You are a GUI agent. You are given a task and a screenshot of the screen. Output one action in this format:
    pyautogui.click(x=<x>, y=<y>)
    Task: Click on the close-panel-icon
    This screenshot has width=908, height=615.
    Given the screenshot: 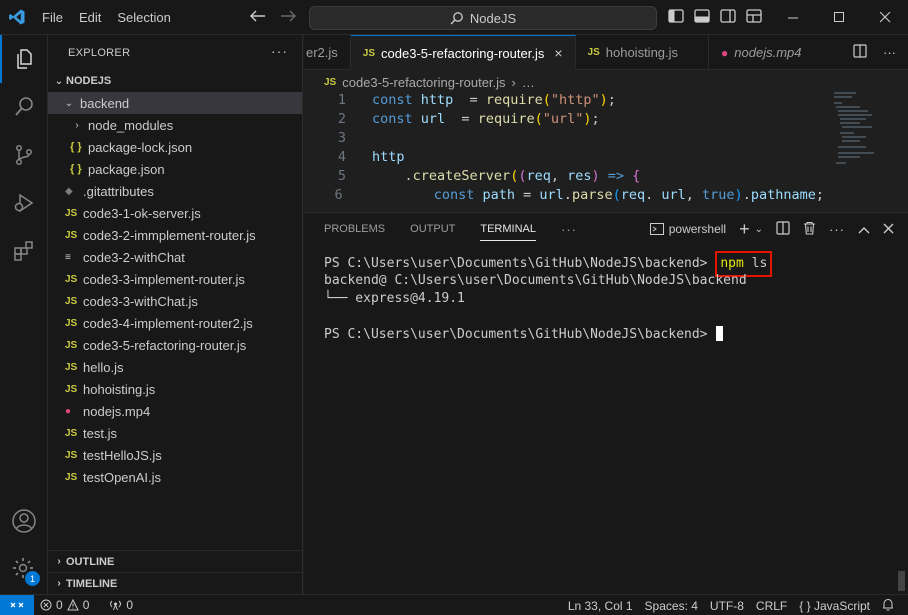 What is the action you would take?
    pyautogui.click(x=888, y=229)
    